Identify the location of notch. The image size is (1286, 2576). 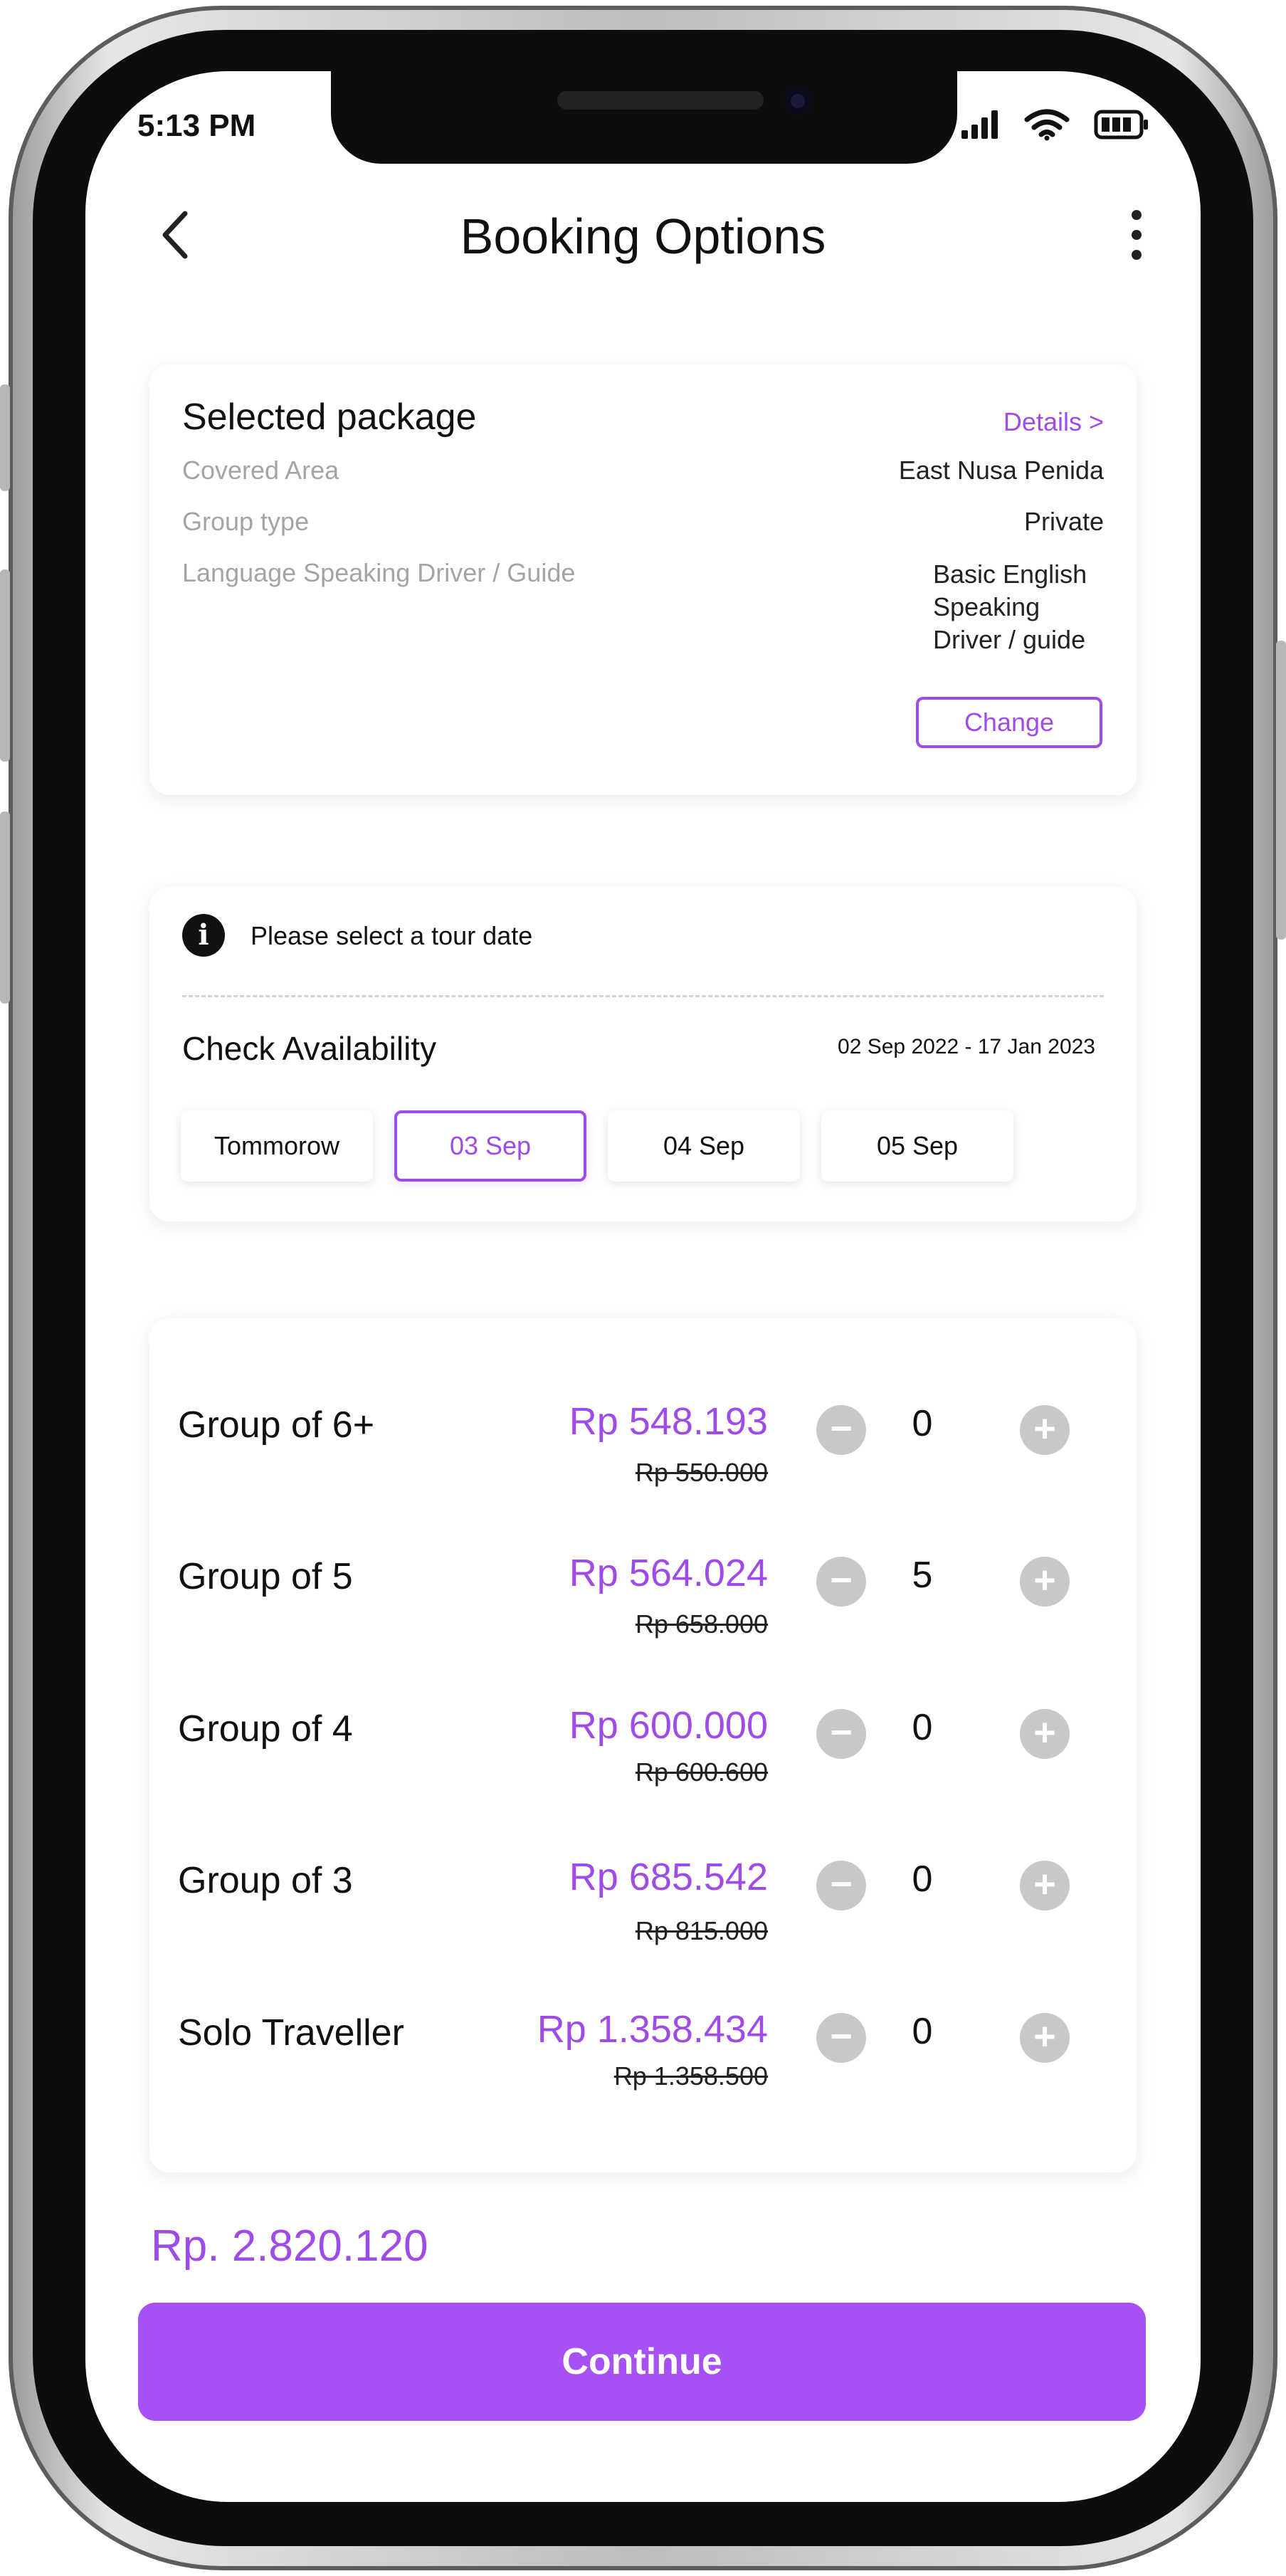
(644, 117).